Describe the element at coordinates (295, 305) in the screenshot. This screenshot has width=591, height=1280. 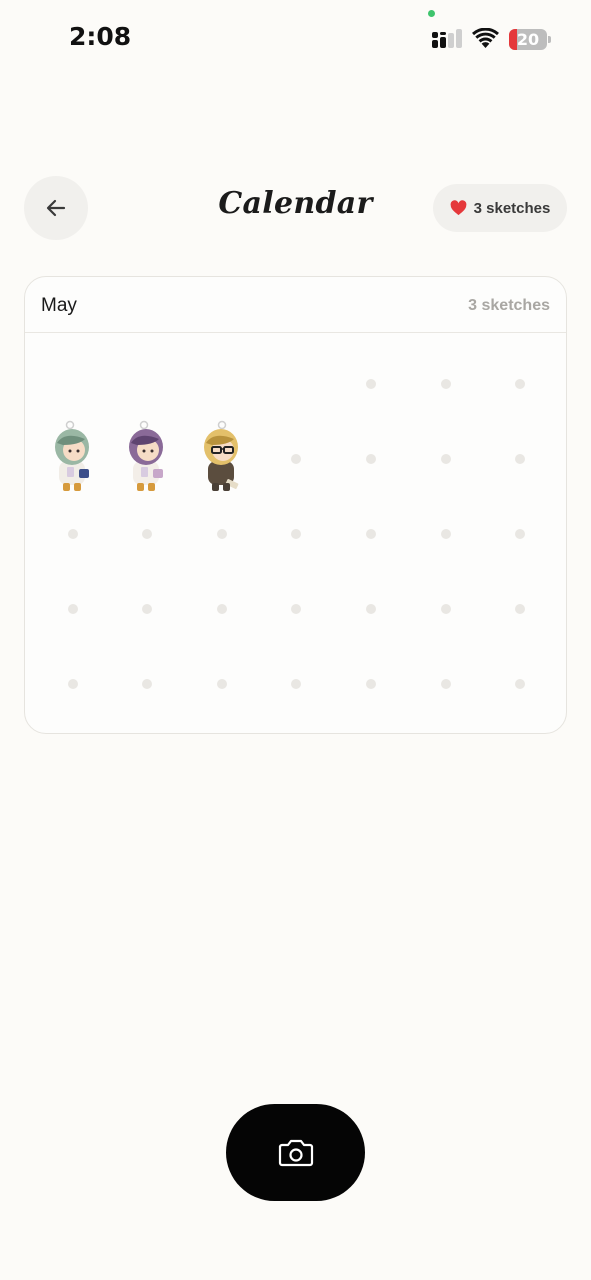
I see `calendar-month-header: May 3 sketches` at that location.